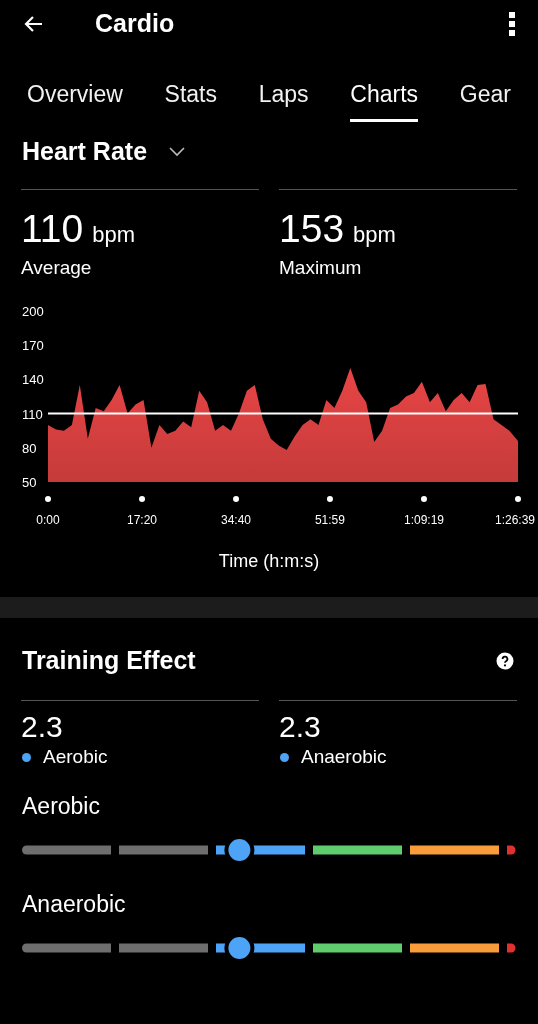 Image resolution: width=538 pixels, height=1024 pixels. Describe the element at coordinates (75, 96) in the screenshot. I see `tab: Overview` at that location.